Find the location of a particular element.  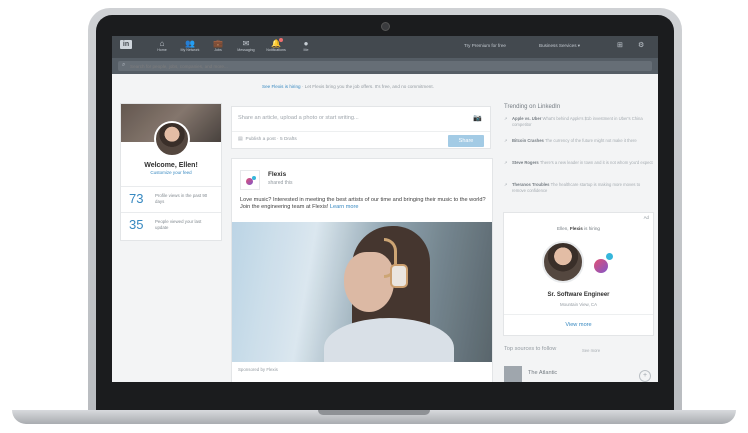

search-bar: ⌕ is located at coordinates (385, 66).